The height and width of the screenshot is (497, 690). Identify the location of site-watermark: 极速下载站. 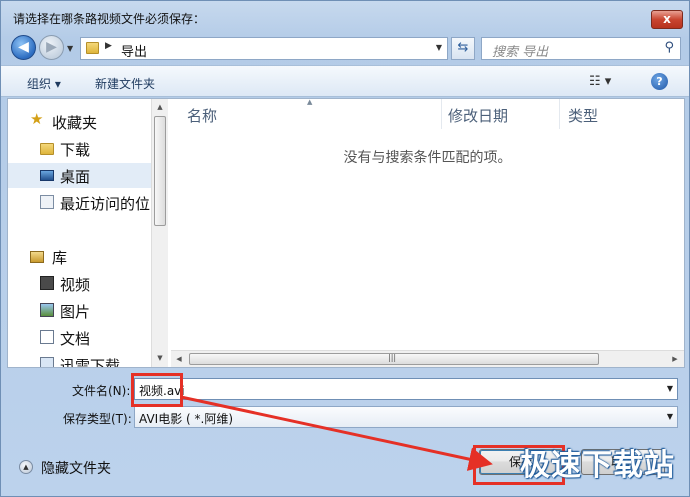
(597, 465).